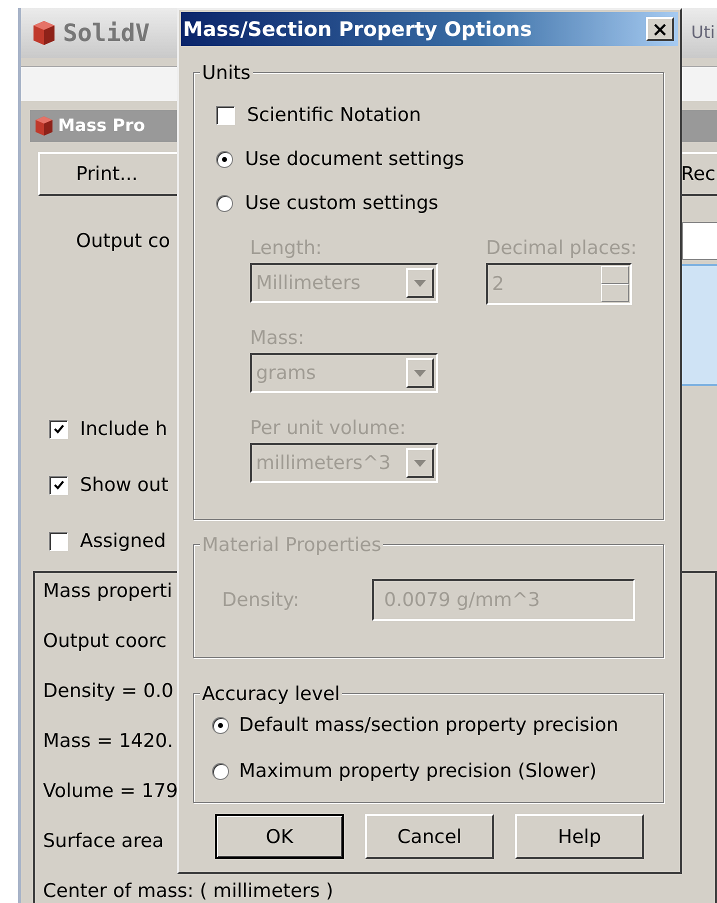 This screenshot has height=903, width=717. Describe the element at coordinates (103, 841) in the screenshot. I see `output-line: Surface area` at that location.